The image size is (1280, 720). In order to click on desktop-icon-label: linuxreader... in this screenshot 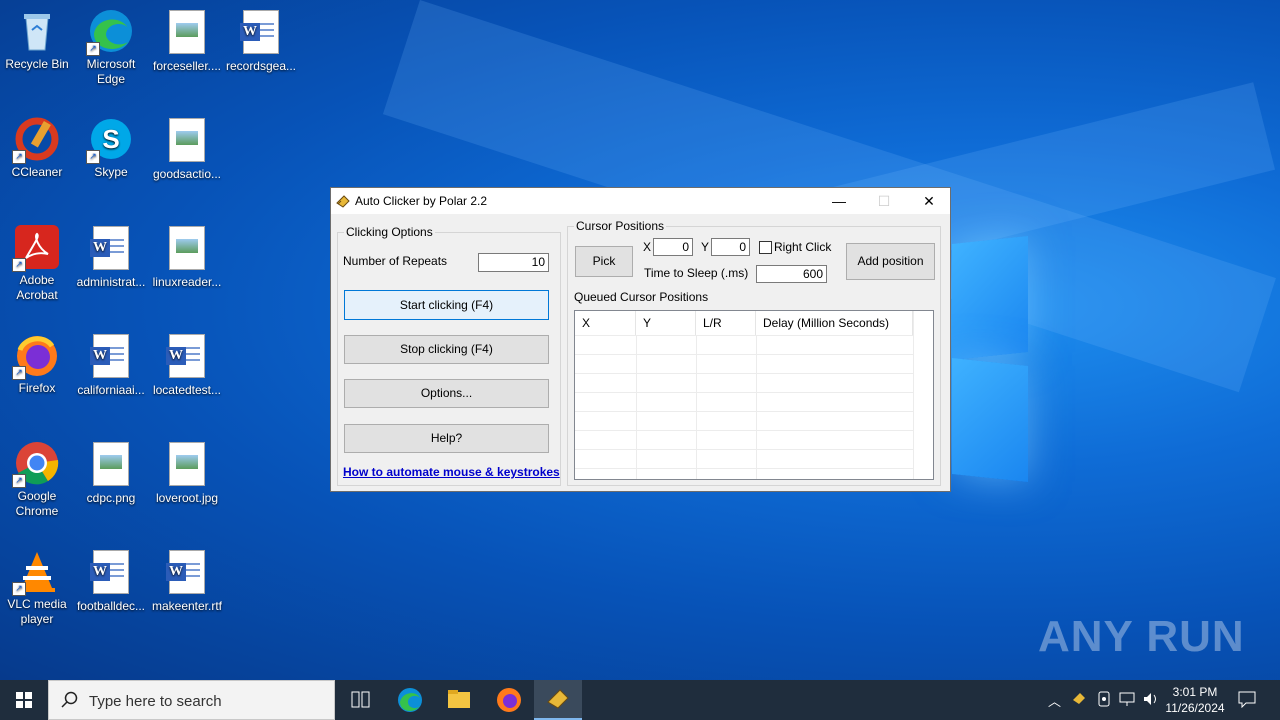, I will do `click(187, 282)`.